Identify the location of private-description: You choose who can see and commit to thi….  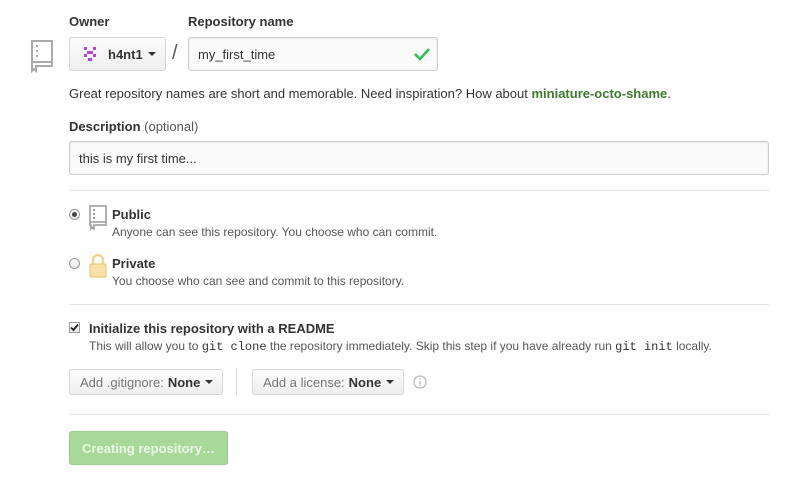
(258, 281).